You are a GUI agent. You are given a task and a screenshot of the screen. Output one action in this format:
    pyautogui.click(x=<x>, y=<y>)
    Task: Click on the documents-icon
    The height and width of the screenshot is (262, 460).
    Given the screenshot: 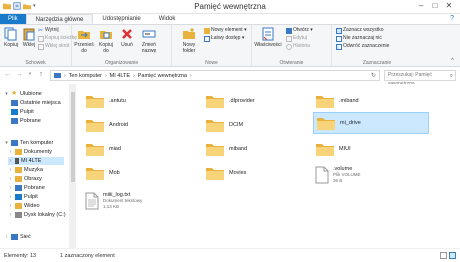 What is the action you would take?
    pyautogui.click(x=18, y=152)
    